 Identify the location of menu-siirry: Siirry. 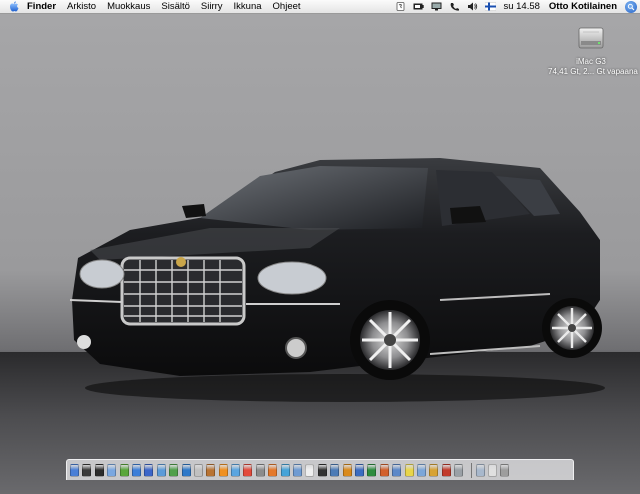
(212, 6).